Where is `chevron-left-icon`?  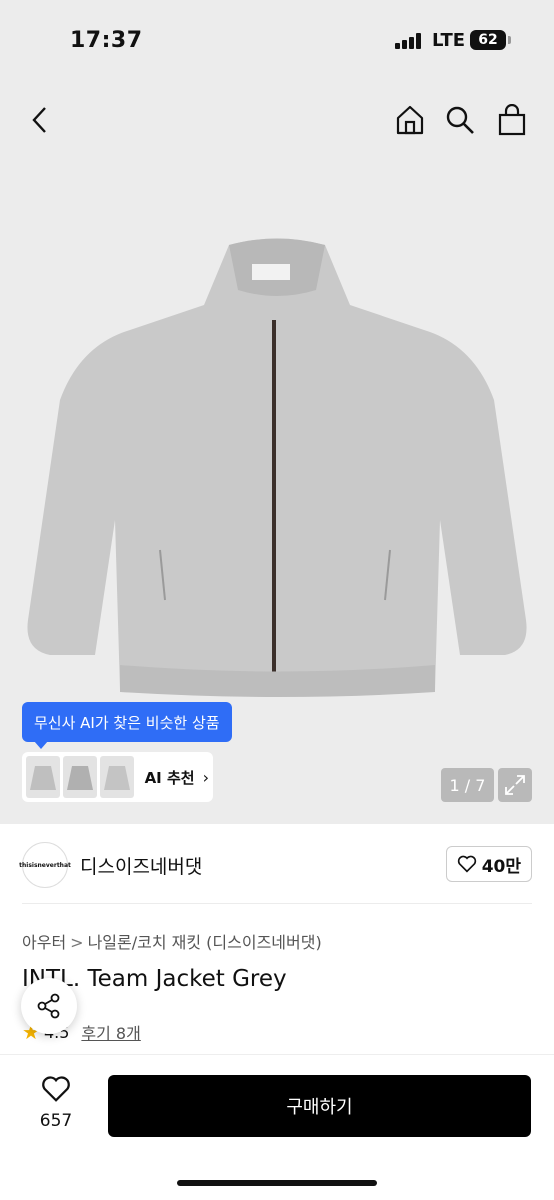 chevron-left-icon is located at coordinates (39, 120).